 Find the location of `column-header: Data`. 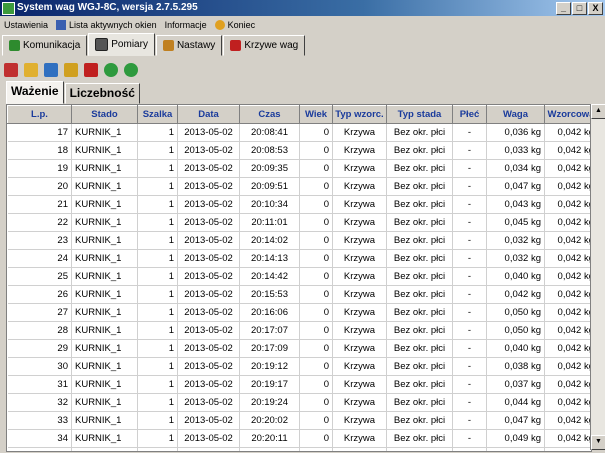

column-header: Data is located at coordinates (208, 114).